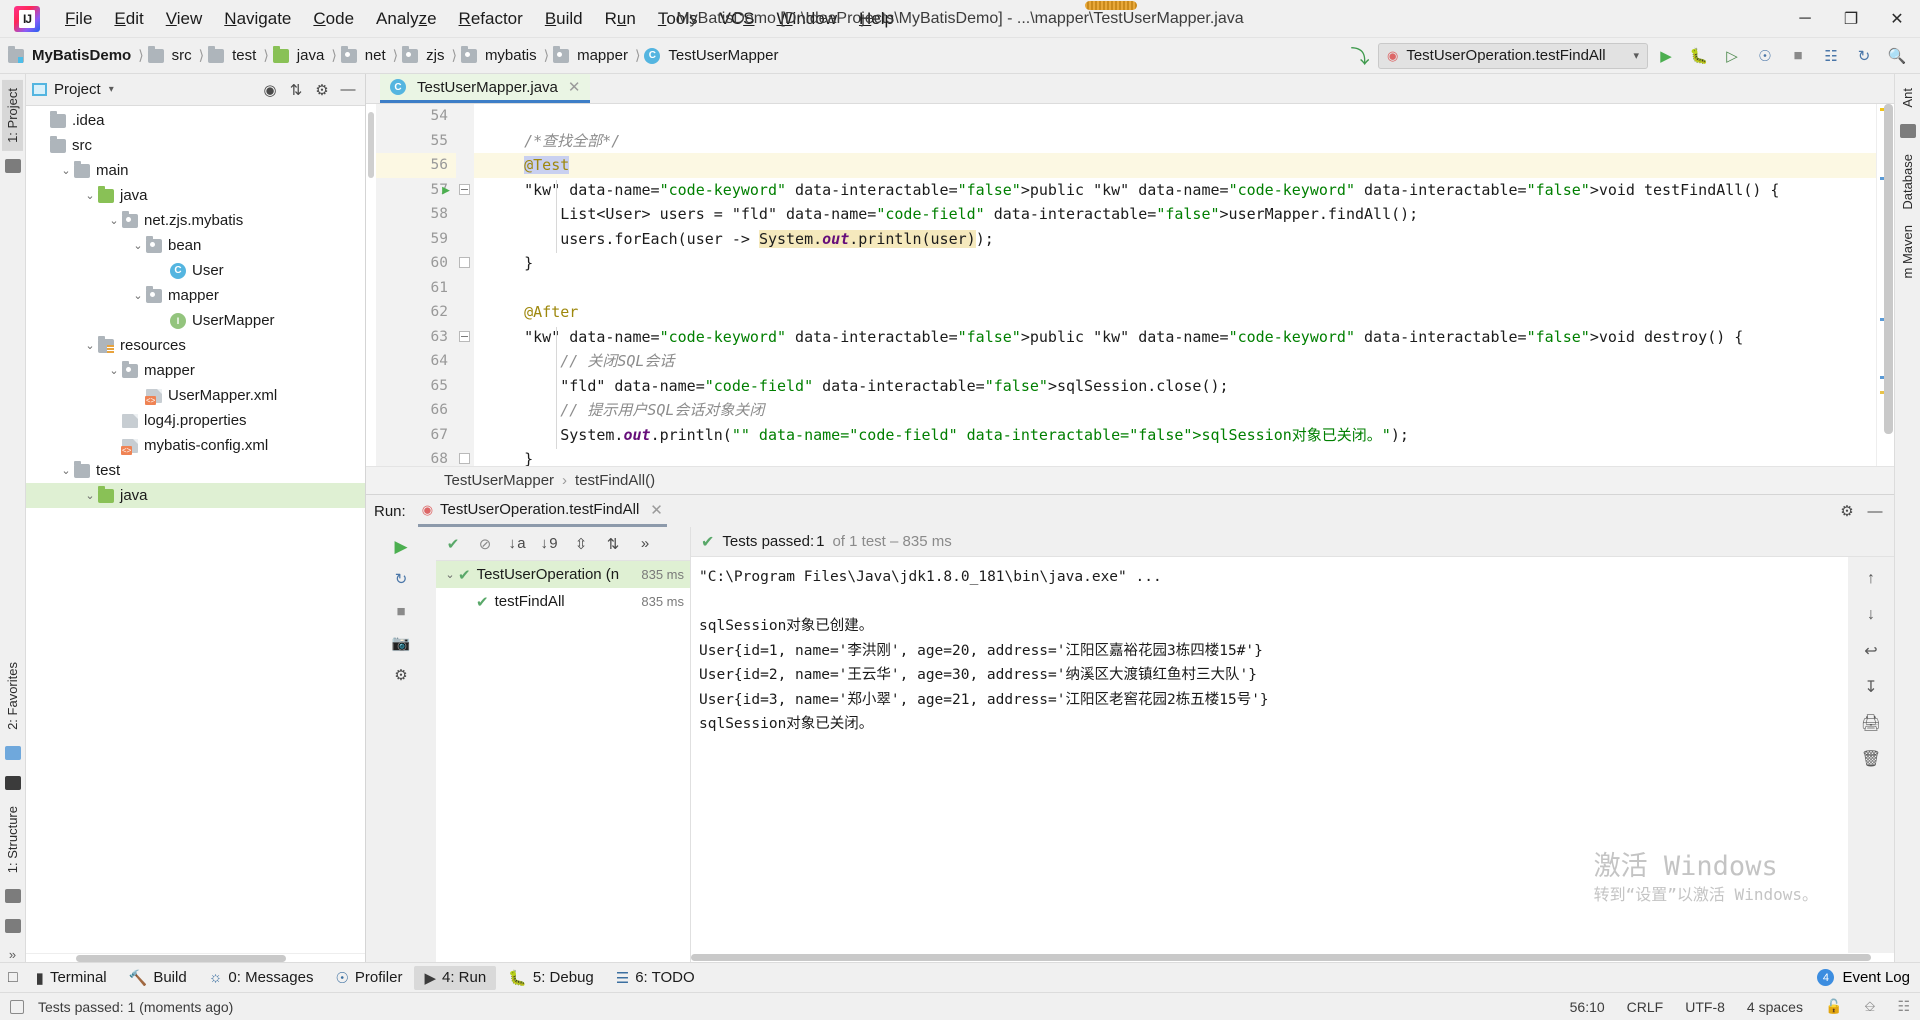 The width and height of the screenshot is (1920, 1020). What do you see at coordinates (1907, 182) in the screenshot?
I see `tool-window-tab-database: Database` at bounding box center [1907, 182].